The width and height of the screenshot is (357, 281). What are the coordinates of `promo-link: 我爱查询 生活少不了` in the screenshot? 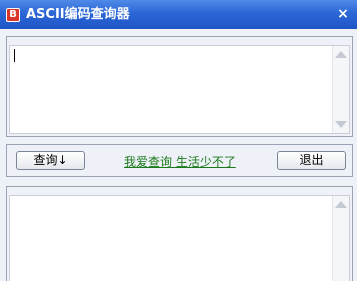 It's located at (180, 161).